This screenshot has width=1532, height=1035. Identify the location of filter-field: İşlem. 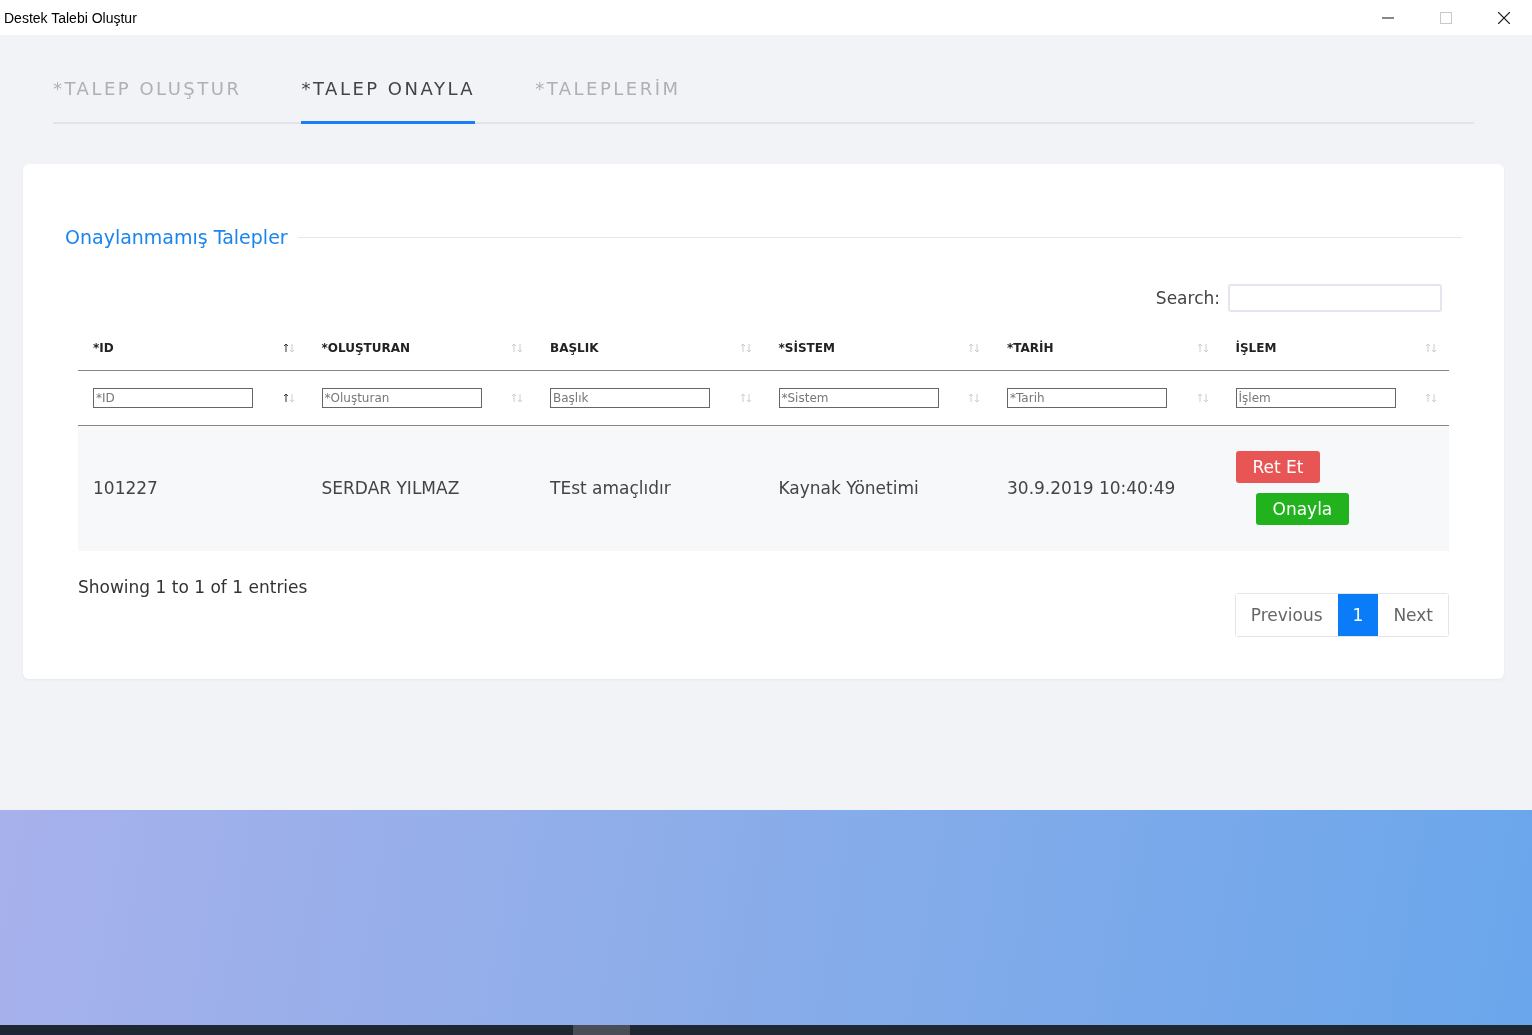
(1315, 398).